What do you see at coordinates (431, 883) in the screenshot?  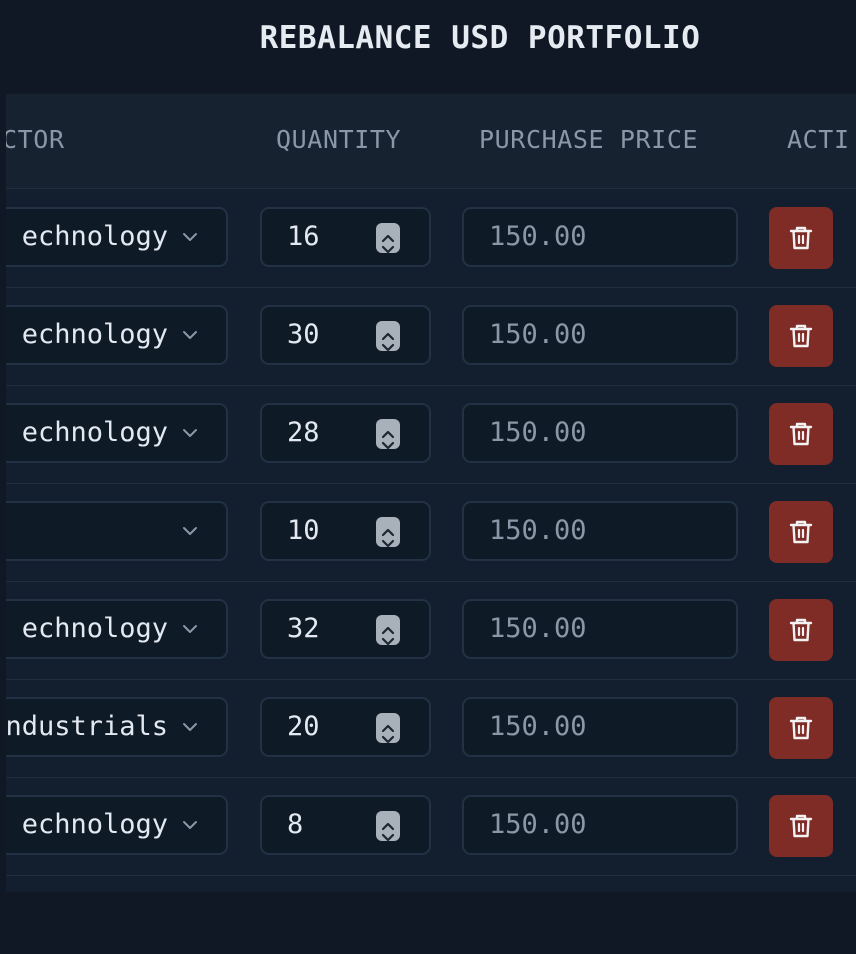 I see `table-row` at bounding box center [431, 883].